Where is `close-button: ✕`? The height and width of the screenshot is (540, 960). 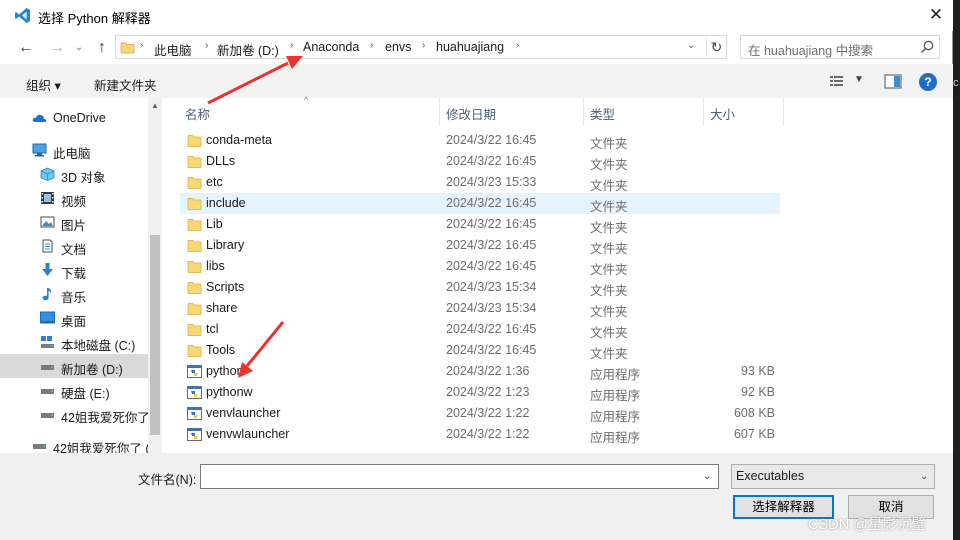 close-button: ✕ is located at coordinates (936, 16).